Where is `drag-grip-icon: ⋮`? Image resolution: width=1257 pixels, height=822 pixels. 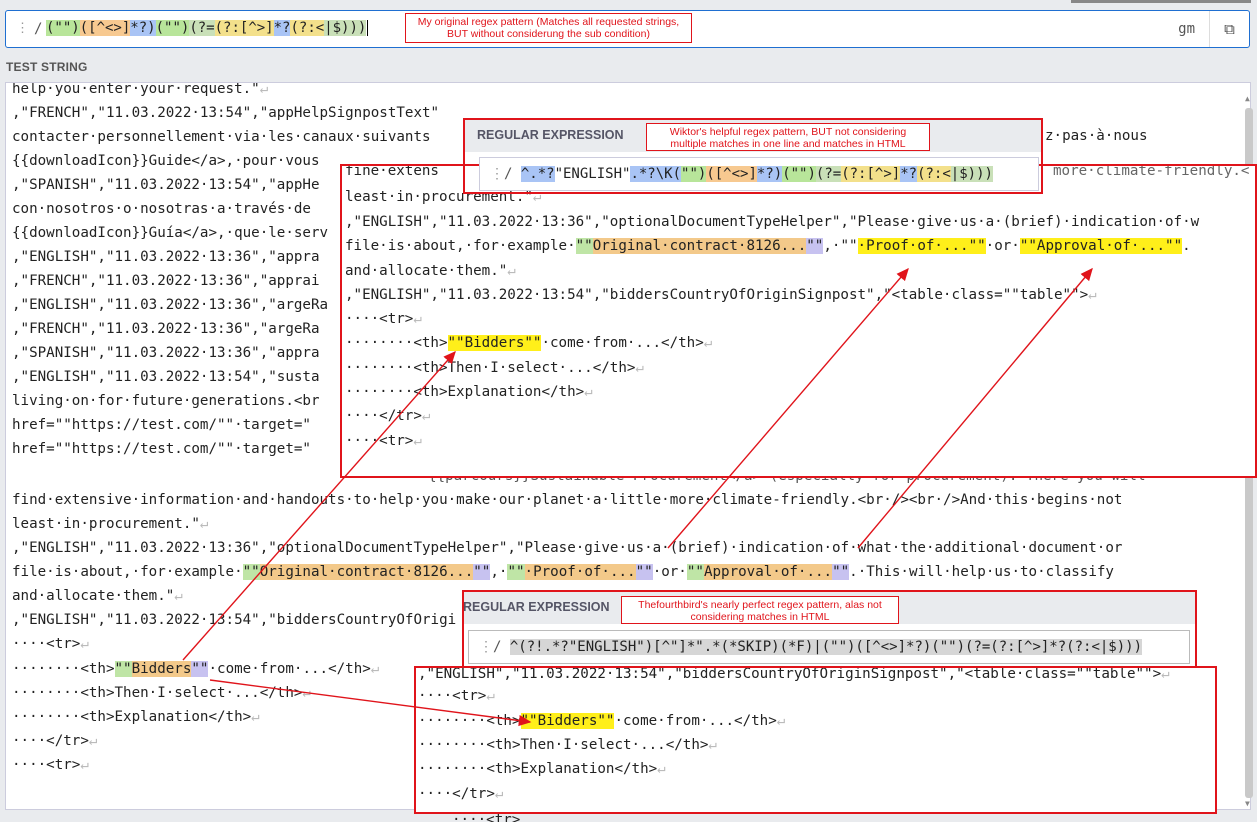
drag-grip-icon: ⋮ is located at coordinates (22, 28).